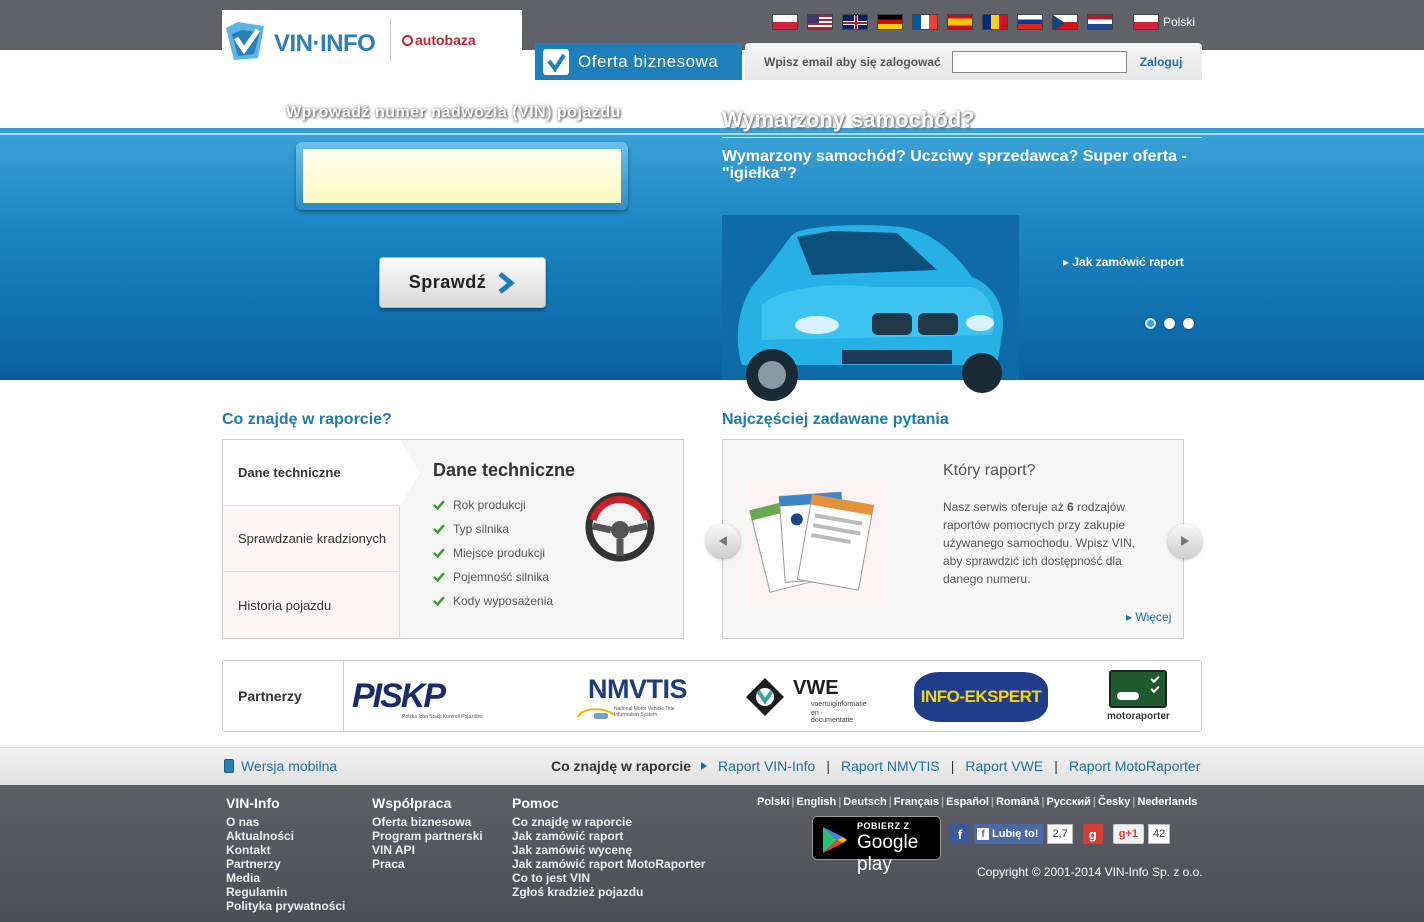  I want to click on footer-lang-es: Español, so click(967, 802).